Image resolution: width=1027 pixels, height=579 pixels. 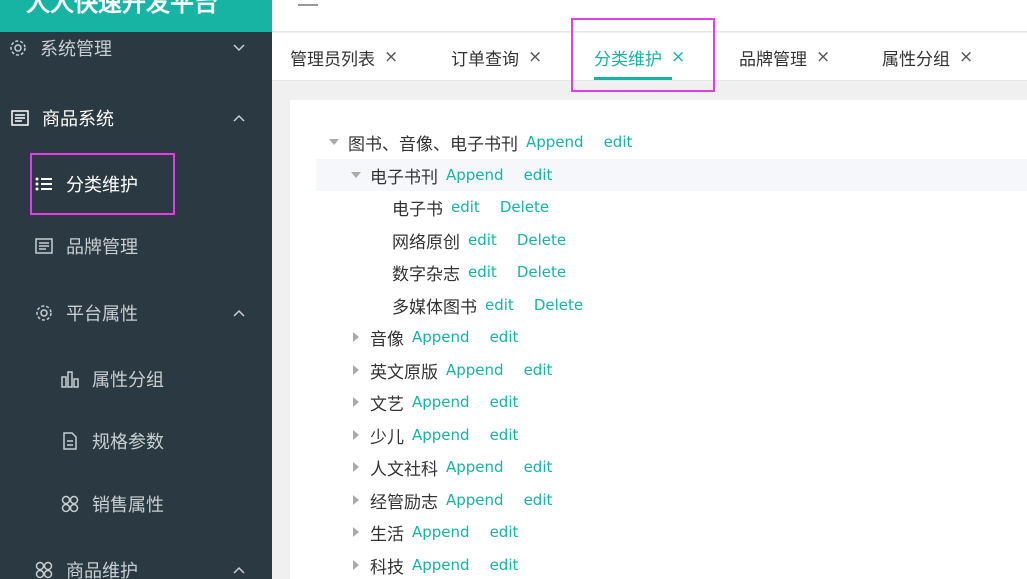 I want to click on sidebar-item-brand: 品牌管理, so click(x=136, y=246).